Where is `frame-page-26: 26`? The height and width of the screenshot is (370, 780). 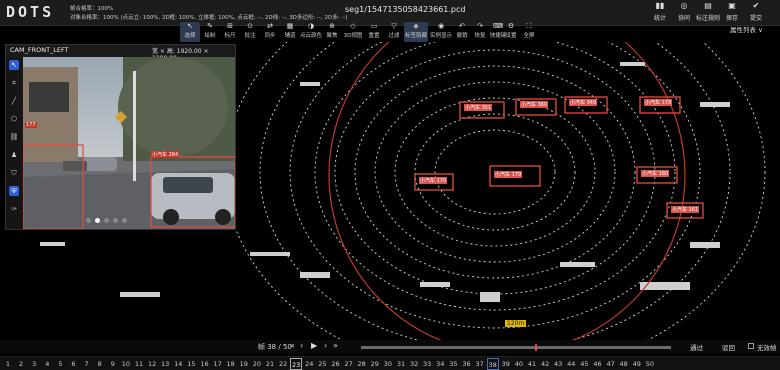
frame-page-26: 26 is located at coordinates (336, 364).